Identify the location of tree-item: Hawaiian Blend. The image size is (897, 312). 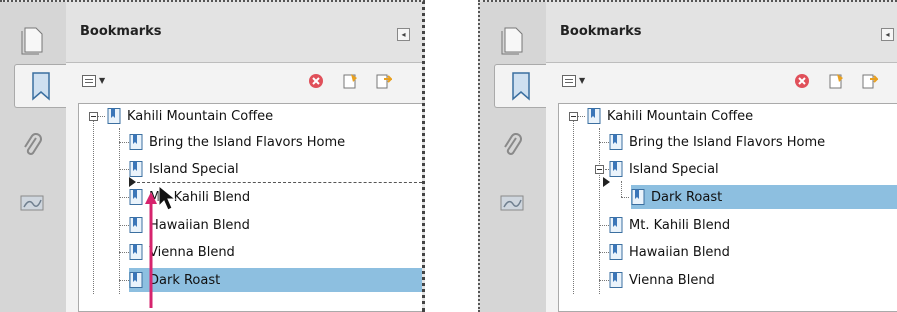
(669, 252).